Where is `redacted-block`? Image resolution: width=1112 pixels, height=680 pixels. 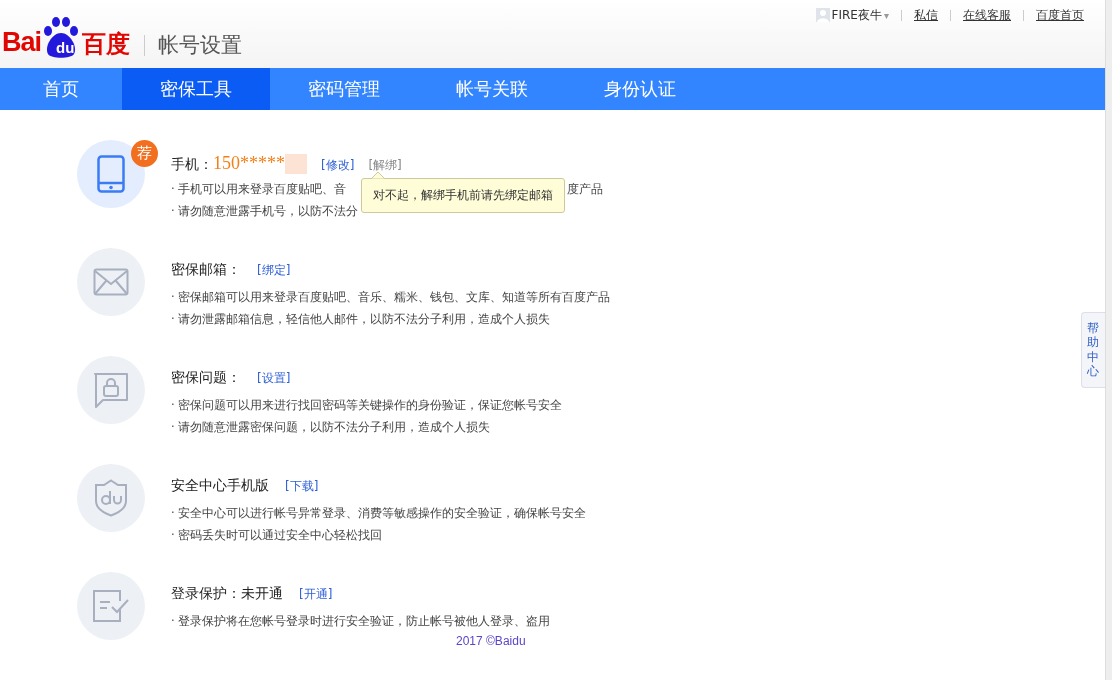 redacted-block is located at coordinates (296, 164).